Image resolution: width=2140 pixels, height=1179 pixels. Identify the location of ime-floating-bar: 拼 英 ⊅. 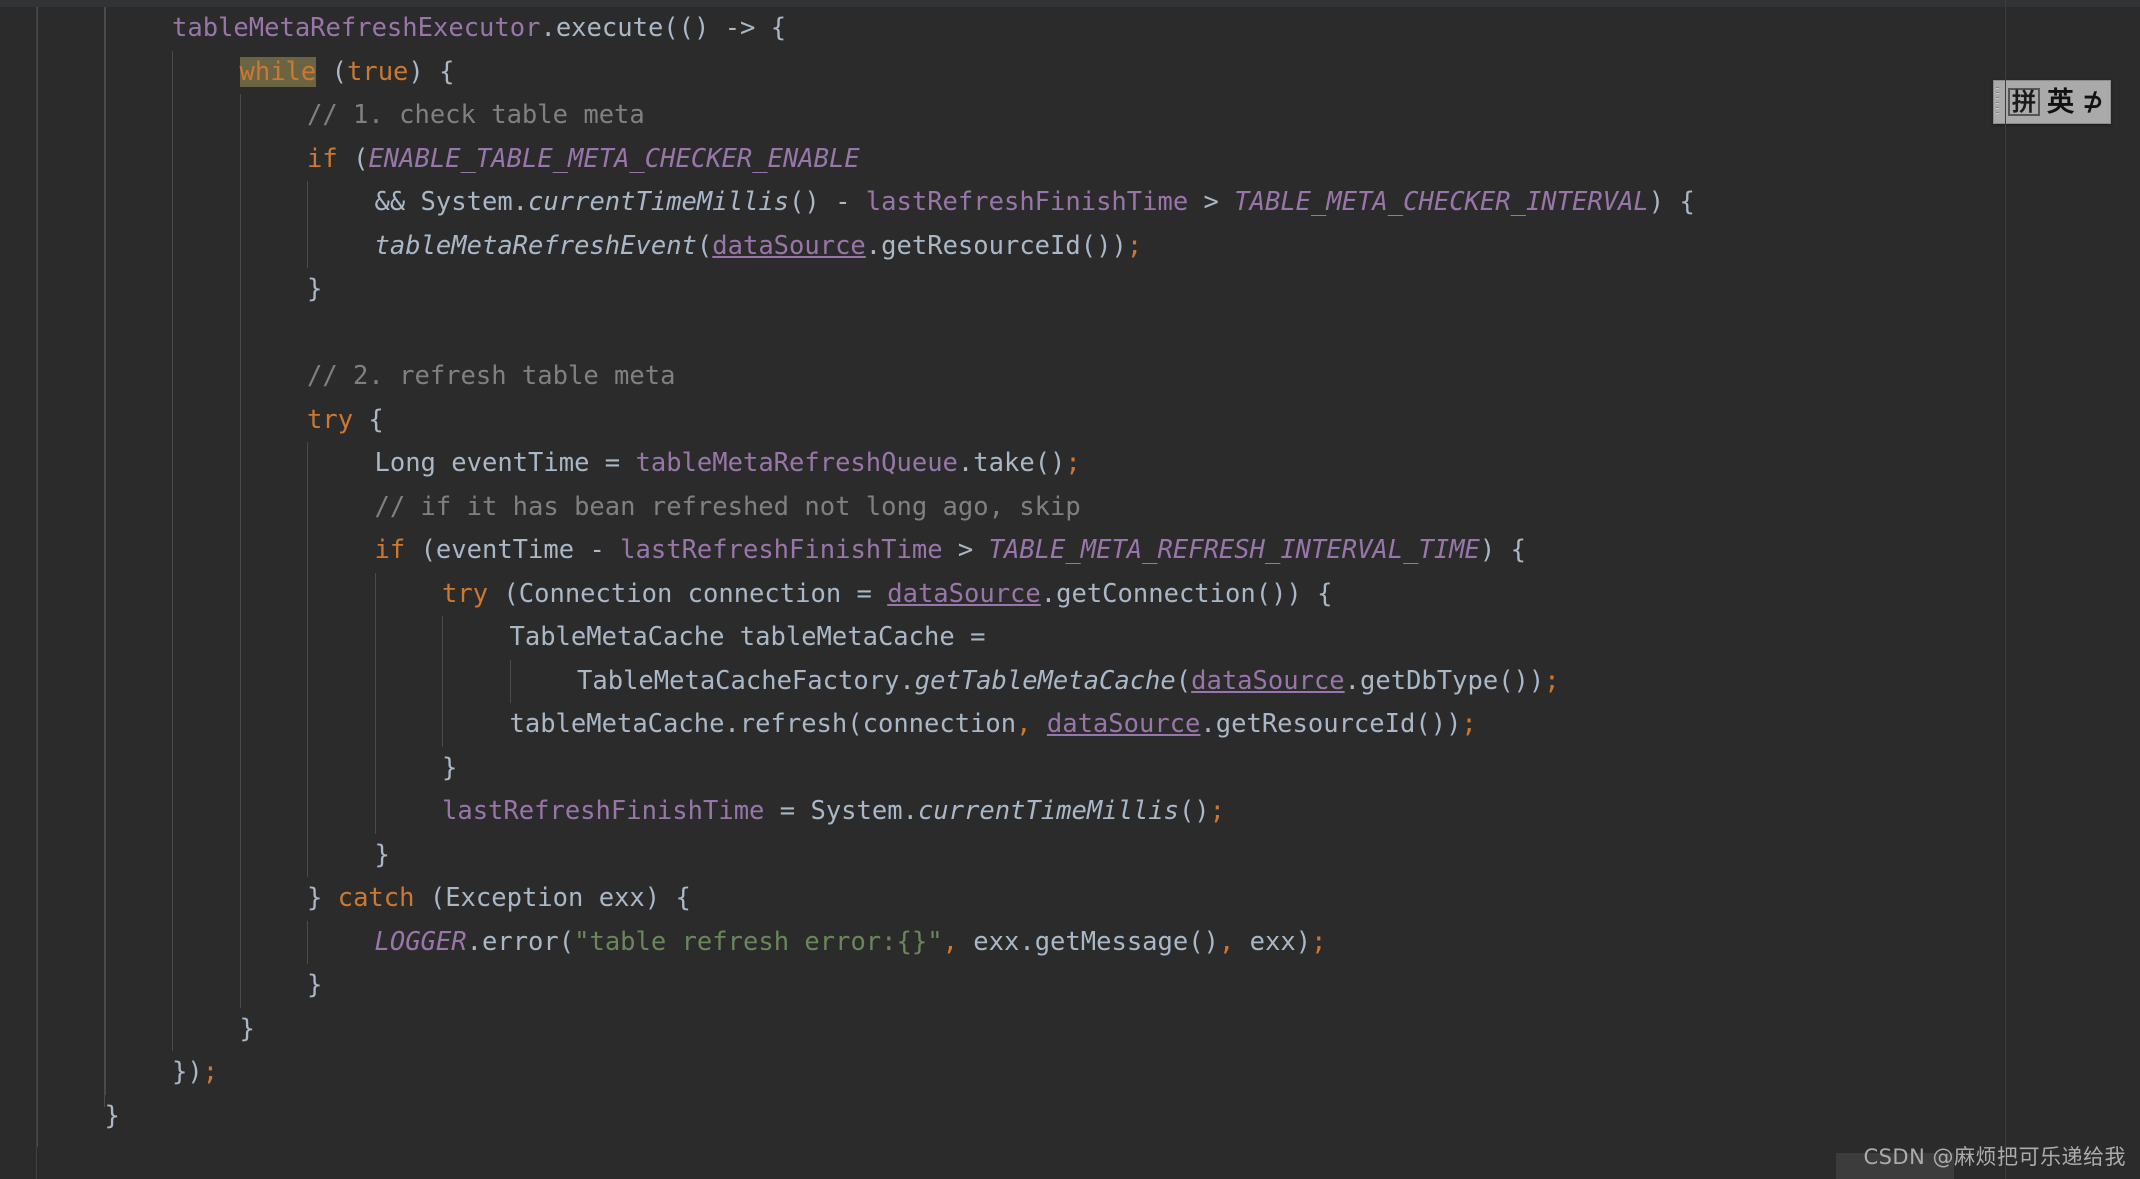
(2052, 102).